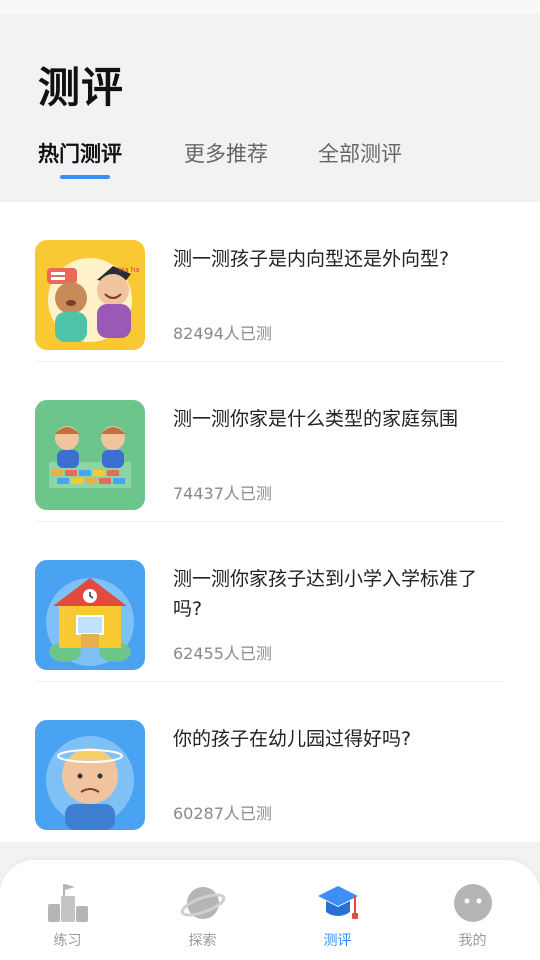 Image resolution: width=540 pixels, height=960 pixels. What do you see at coordinates (316, 419) in the screenshot?
I see `assessment-title: 测一测你家是什么类型的家庭氛围` at bounding box center [316, 419].